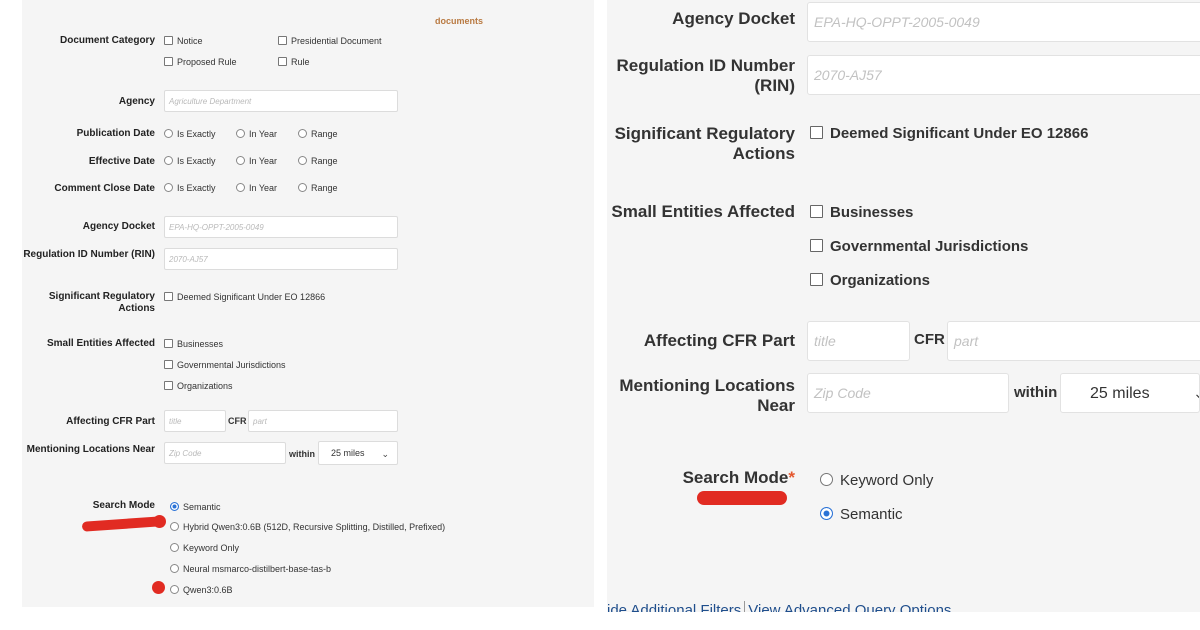  I want to click on effective-date-in-year-radio: In Year, so click(256, 161).